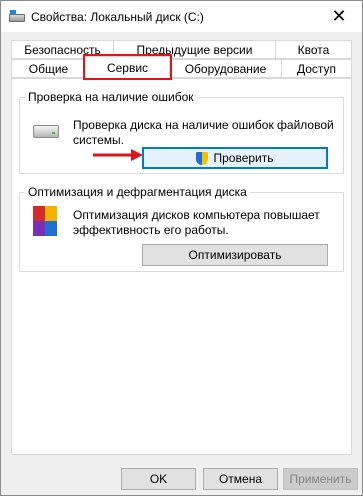 This screenshot has width=363, height=496. What do you see at coordinates (45, 221) in the screenshot?
I see `defrag-icon` at bounding box center [45, 221].